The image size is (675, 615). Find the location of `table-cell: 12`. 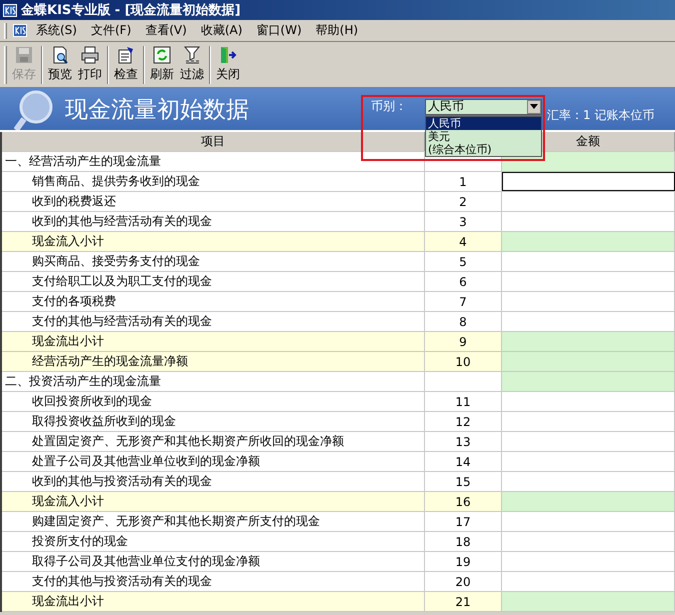

table-cell: 12 is located at coordinates (463, 421).